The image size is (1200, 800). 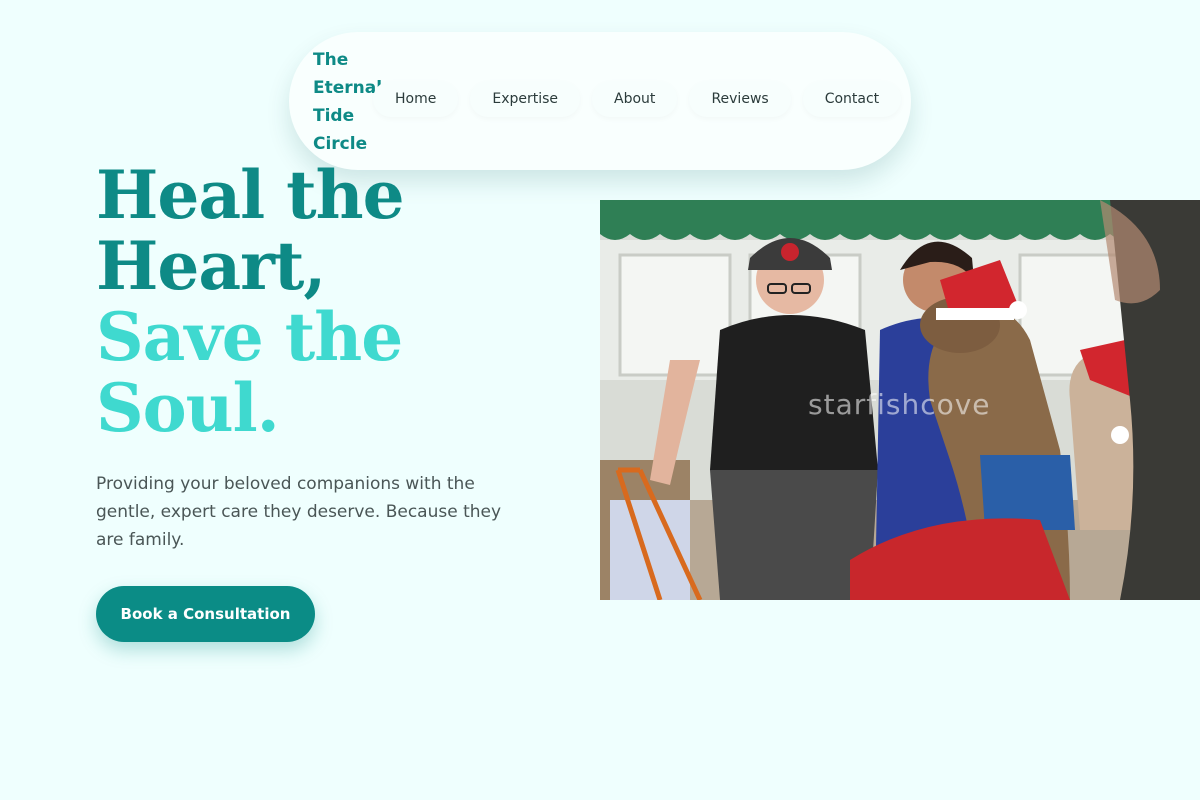 What do you see at coordinates (211, 266) in the screenshot?
I see `hero-heading-line-2: Heart,` at bounding box center [211, 266].